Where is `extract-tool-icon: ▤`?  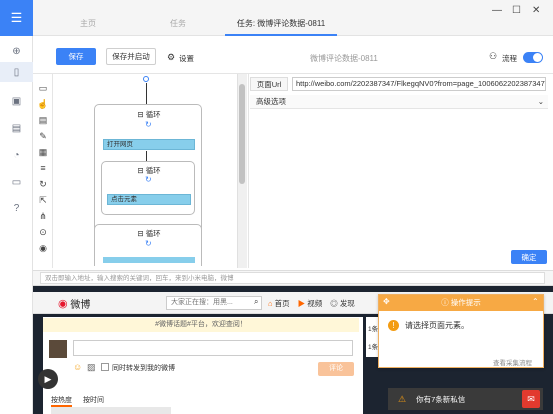
extract-tool-icon: ▤ is located at coordinates (43, 120).